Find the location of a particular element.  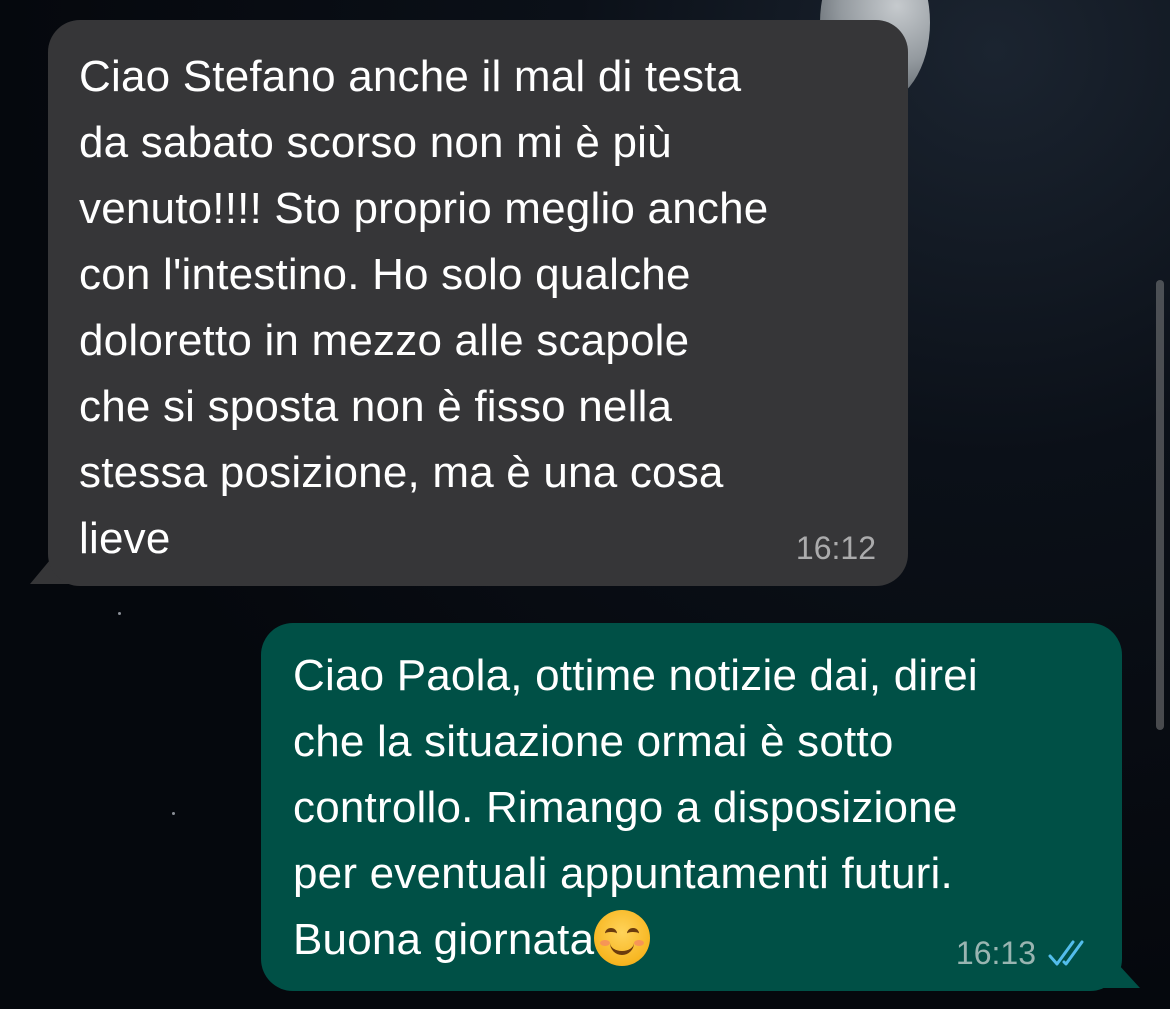

smiling-face-emoji-icon is located at coordinates (622, 938).